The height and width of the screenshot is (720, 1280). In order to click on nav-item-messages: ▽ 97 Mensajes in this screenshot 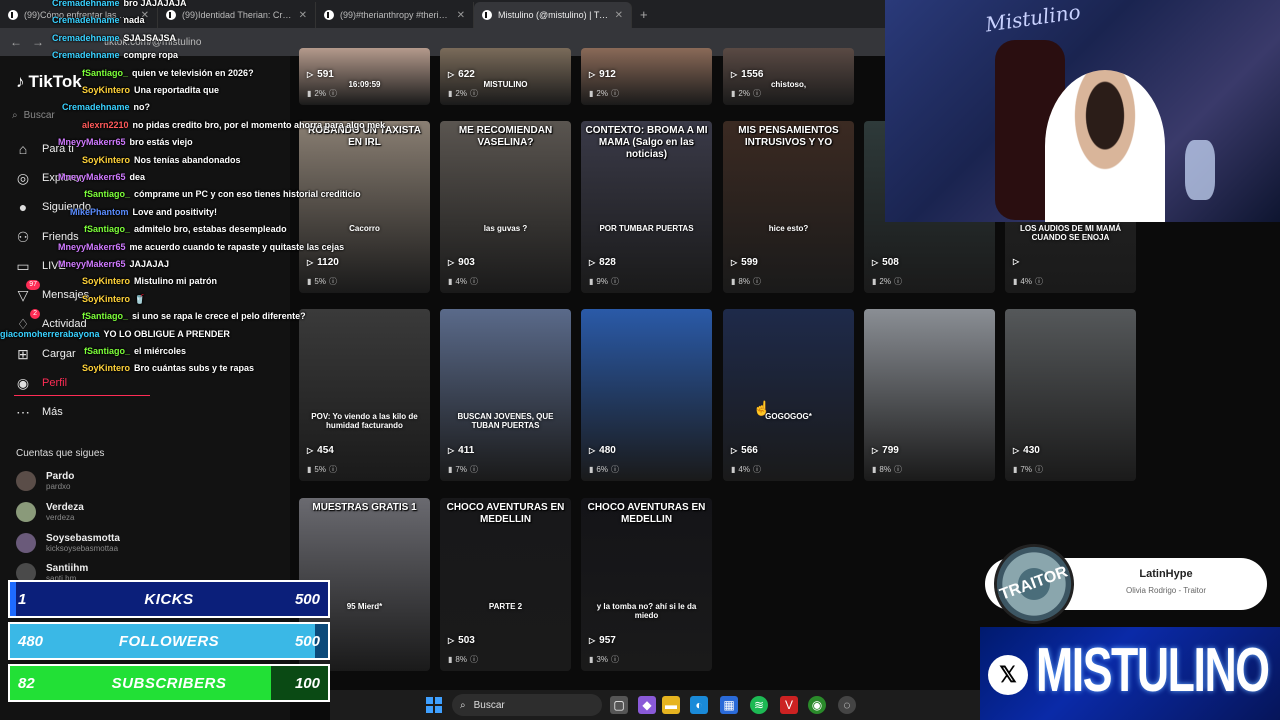, I will do `click(51, 293)`.